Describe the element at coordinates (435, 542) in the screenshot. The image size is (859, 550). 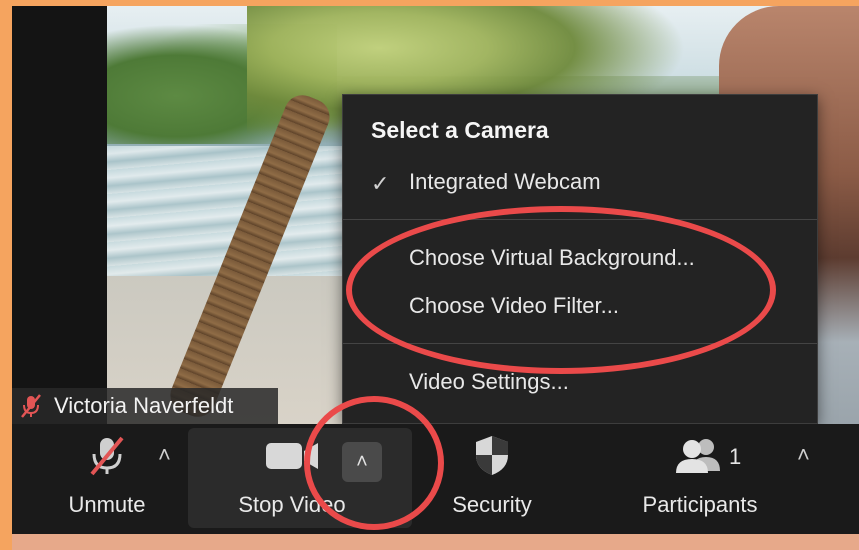
I see `bottom-frame-strip` at that location.